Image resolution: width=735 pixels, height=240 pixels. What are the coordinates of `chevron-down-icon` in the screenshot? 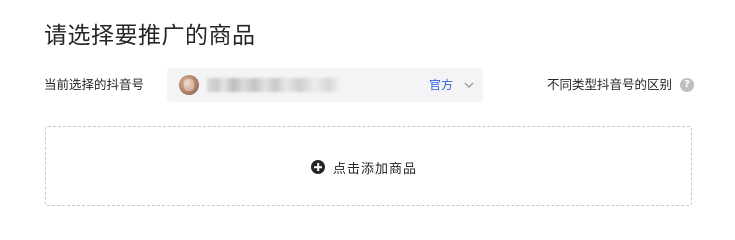 It's located at (469, 85).